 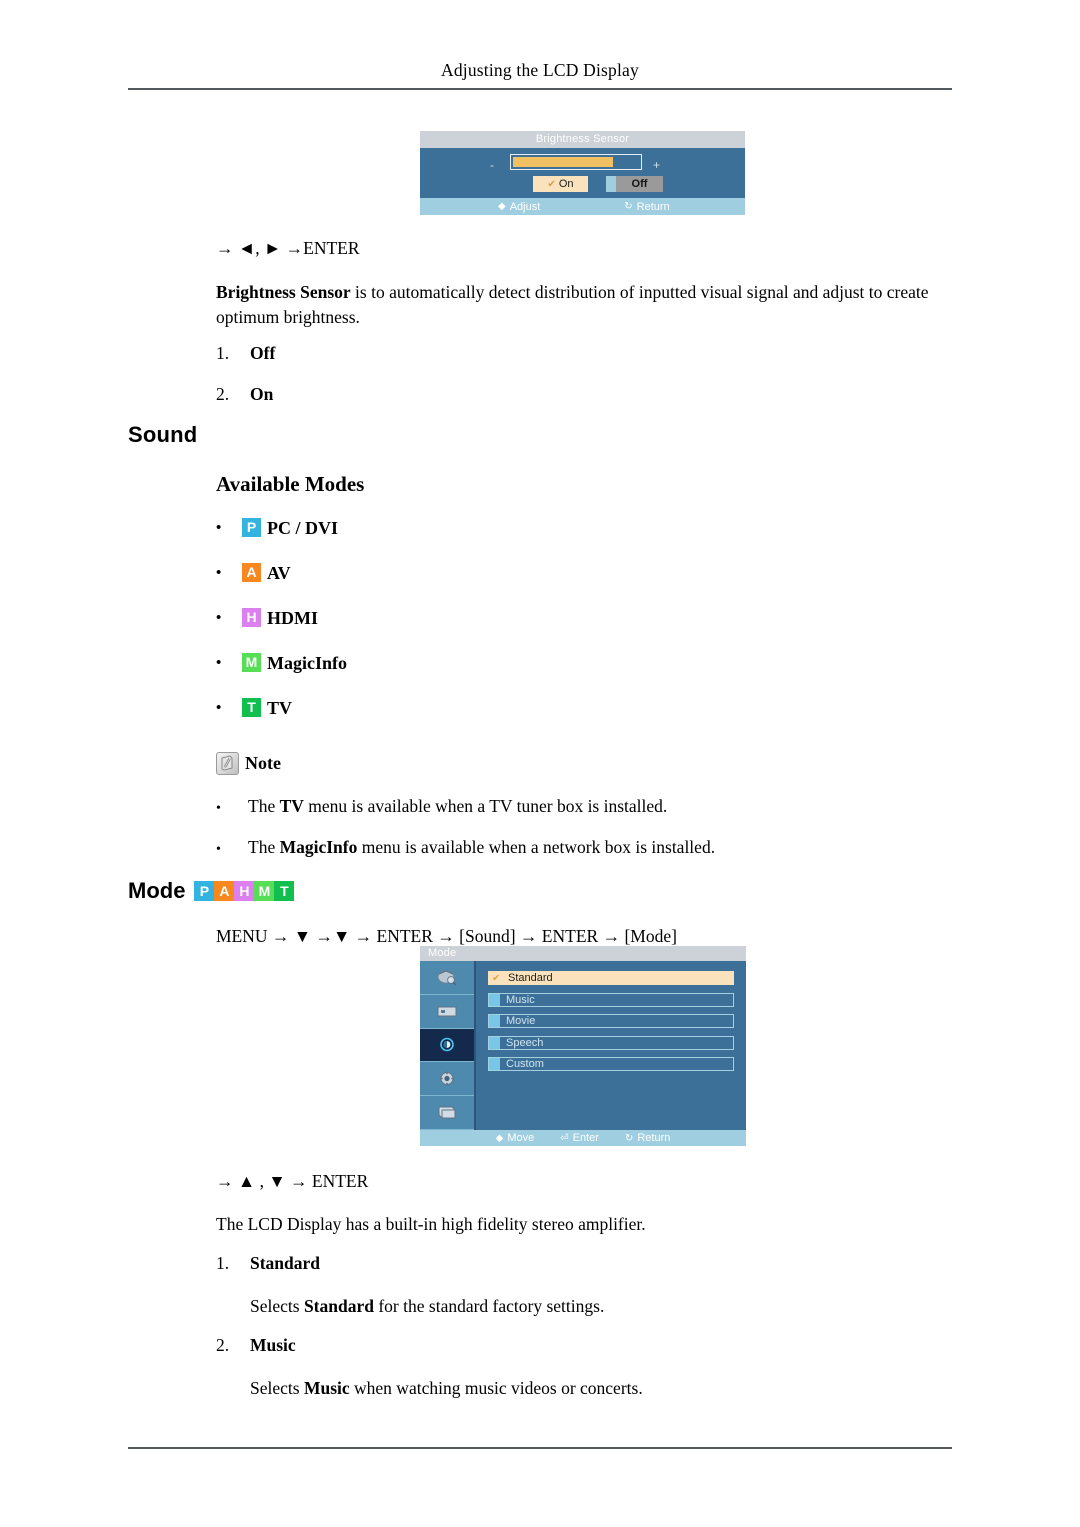 What do you see at coordinates (318, 847) in the screenshot?
I see `note-text-bold: MagicInfo` at bounding box center [318, 847].